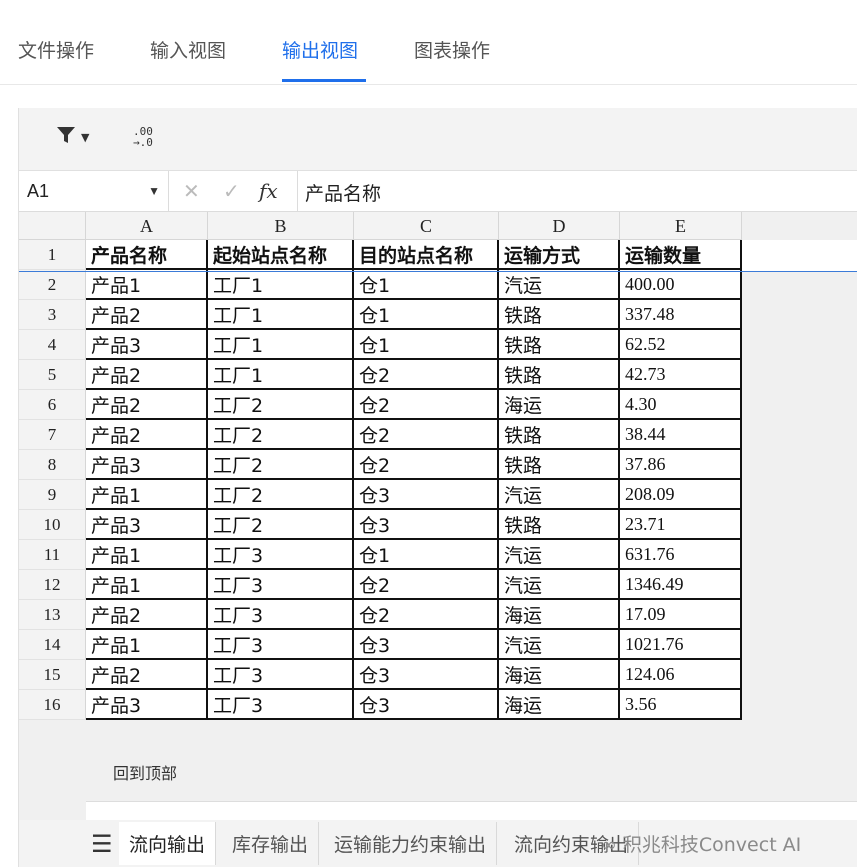 The width and height of the screenshot is (857, 868). What do you see at coordinates (681, 226) in the screenshot?
I see `column-header: E` at bounding box center [681, 226].